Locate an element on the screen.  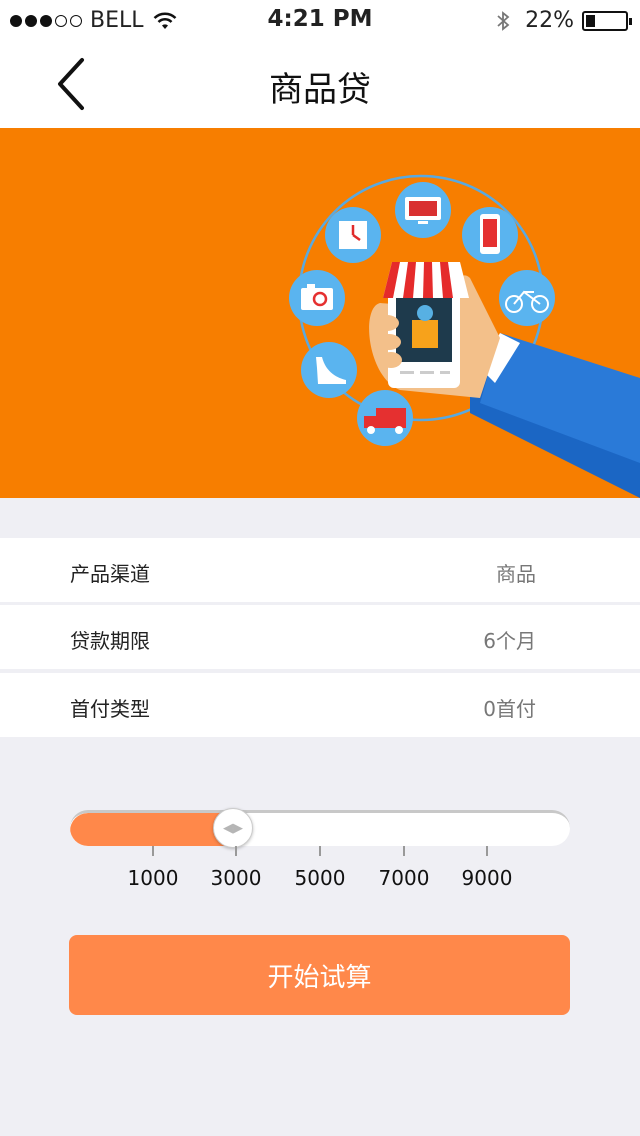
slider-thumb: ◀▶ is located at coordinates (233, 828).